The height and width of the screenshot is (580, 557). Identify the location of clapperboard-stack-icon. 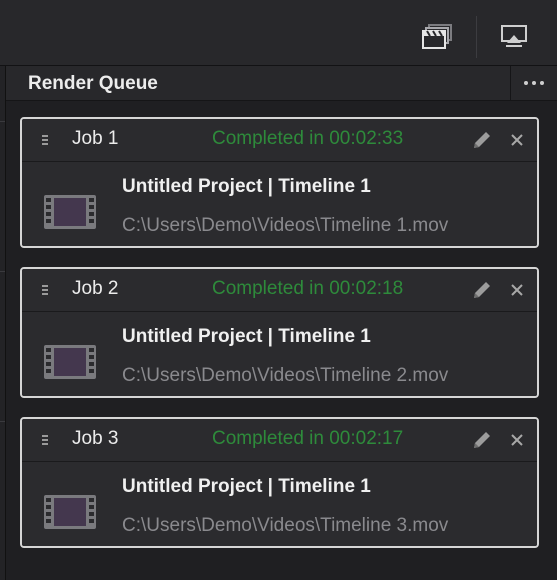
(436, 37).